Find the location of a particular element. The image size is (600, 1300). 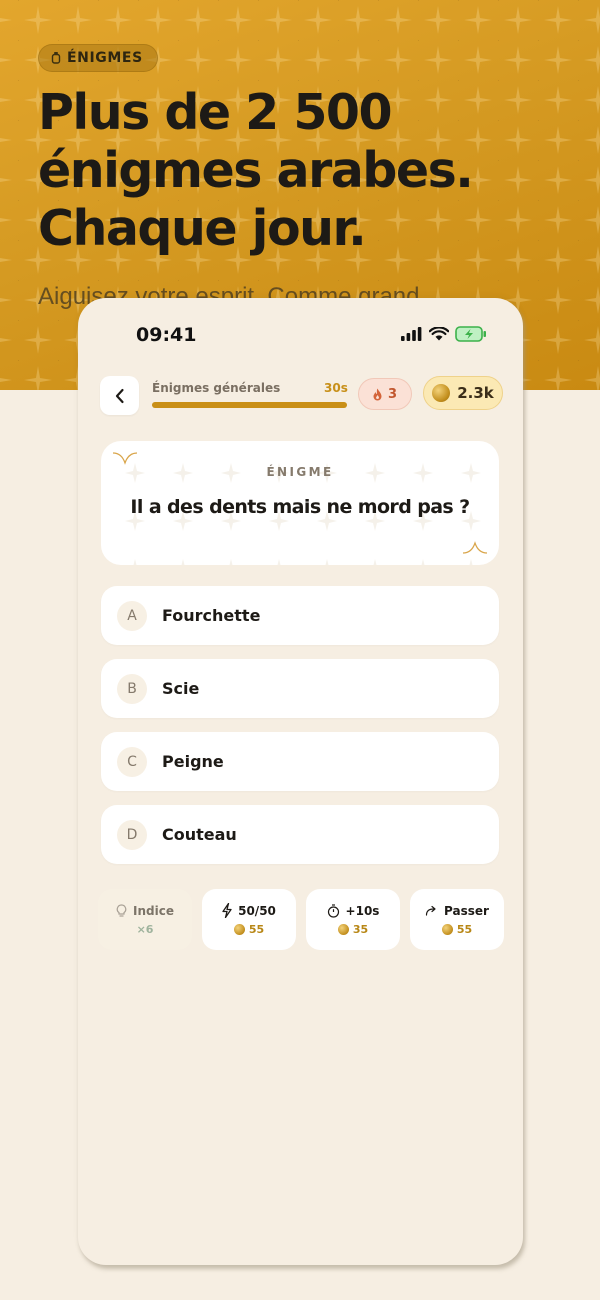

add-time-cost: 35 is located at coordinates (360, 929).